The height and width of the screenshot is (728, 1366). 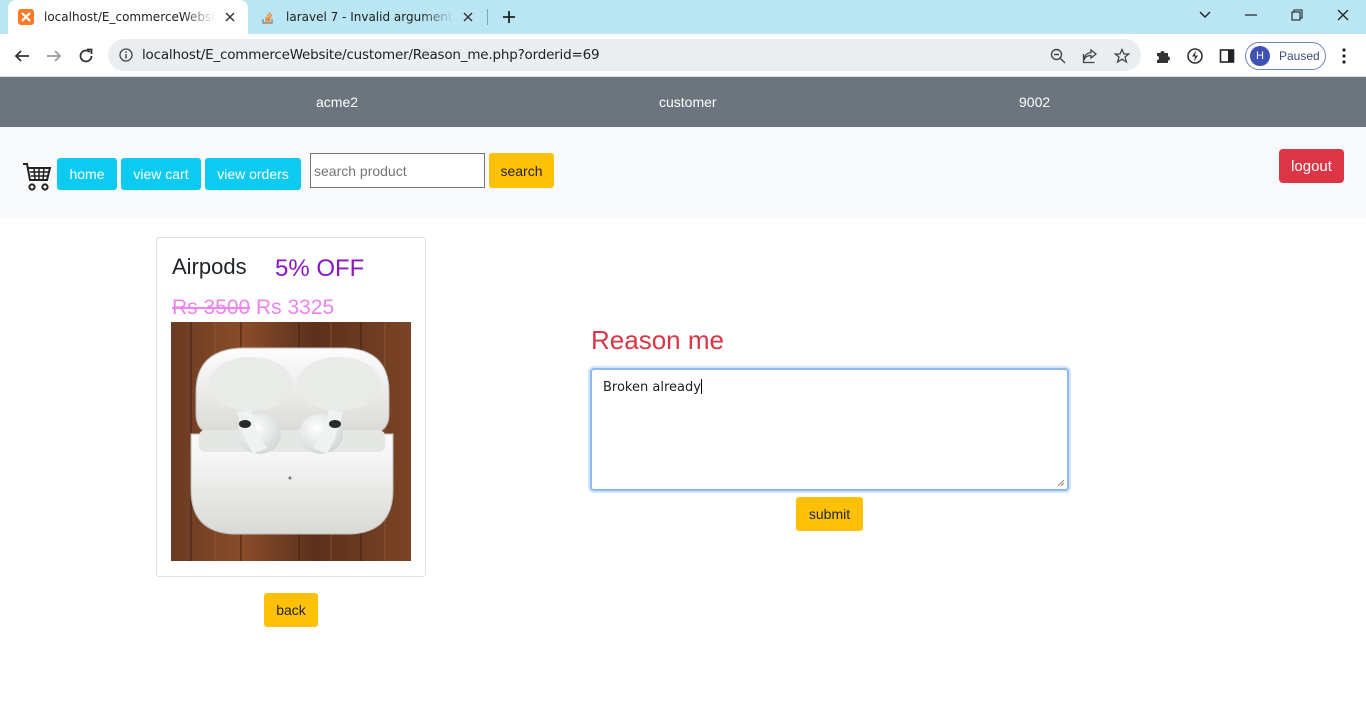 What do you see at coordinates (268, 17) in the screenshot?
I see `stackoverflow-icon` at bounding box center [268, 17].